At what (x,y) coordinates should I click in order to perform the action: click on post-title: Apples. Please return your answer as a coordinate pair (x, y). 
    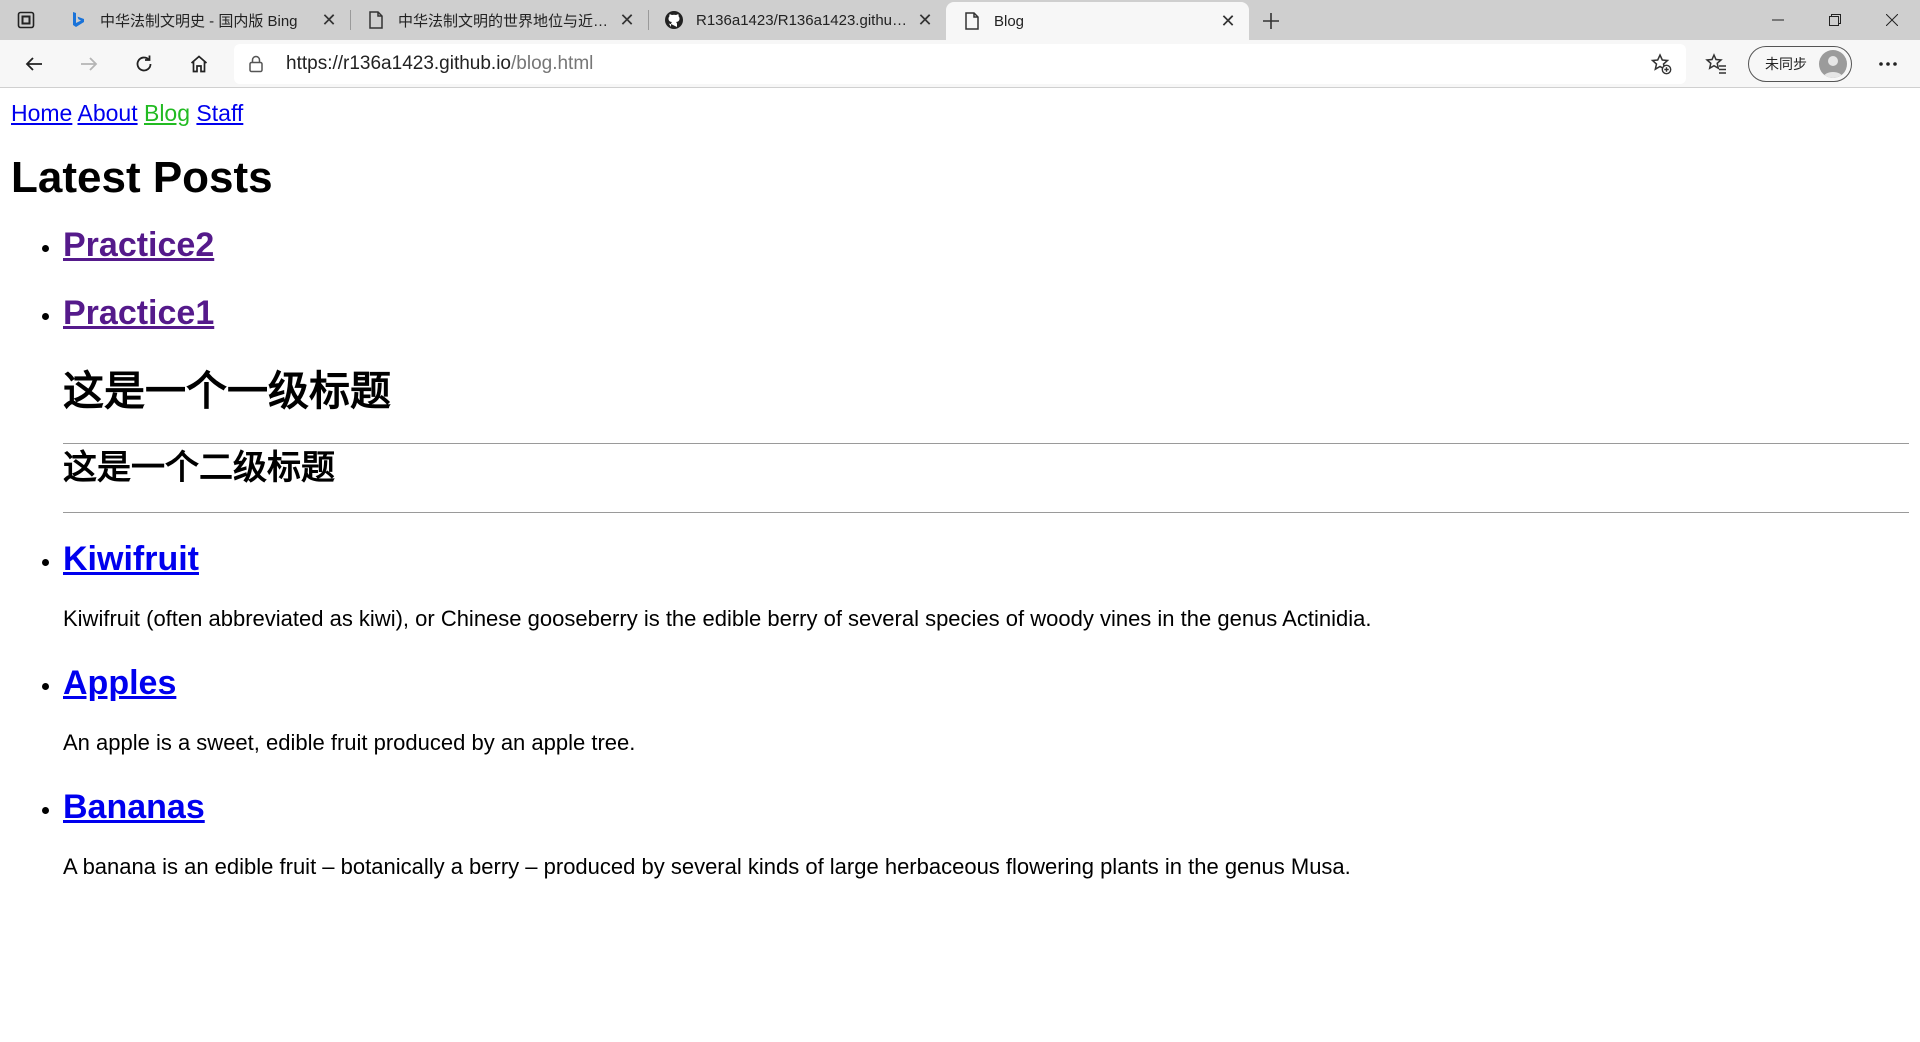
    Looking at the image, I should click on (986, 683).